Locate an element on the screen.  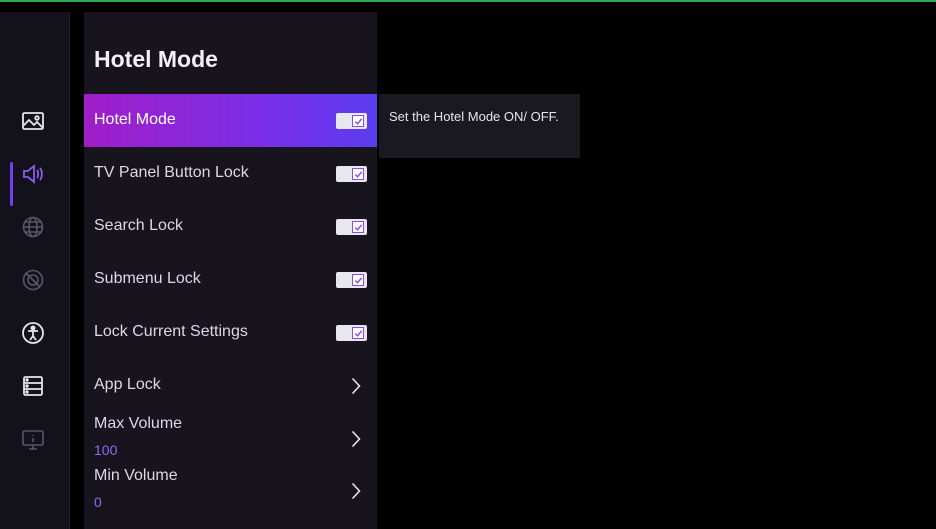
menu-item-label: Hotel Mode is located at coordinates (135, 119).